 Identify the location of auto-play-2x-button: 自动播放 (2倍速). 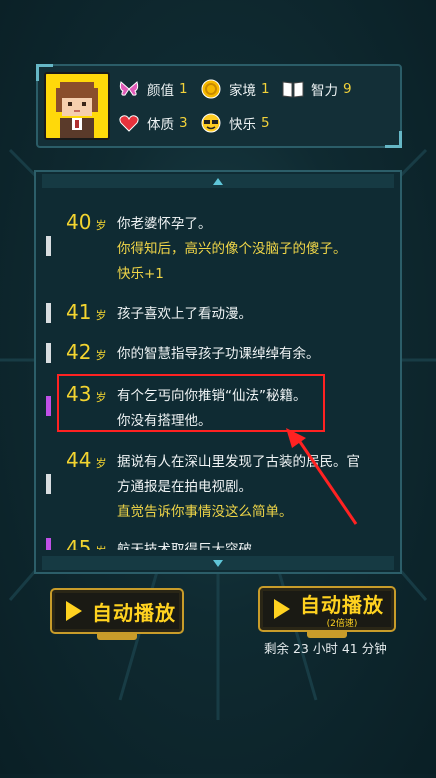
(327, 612).